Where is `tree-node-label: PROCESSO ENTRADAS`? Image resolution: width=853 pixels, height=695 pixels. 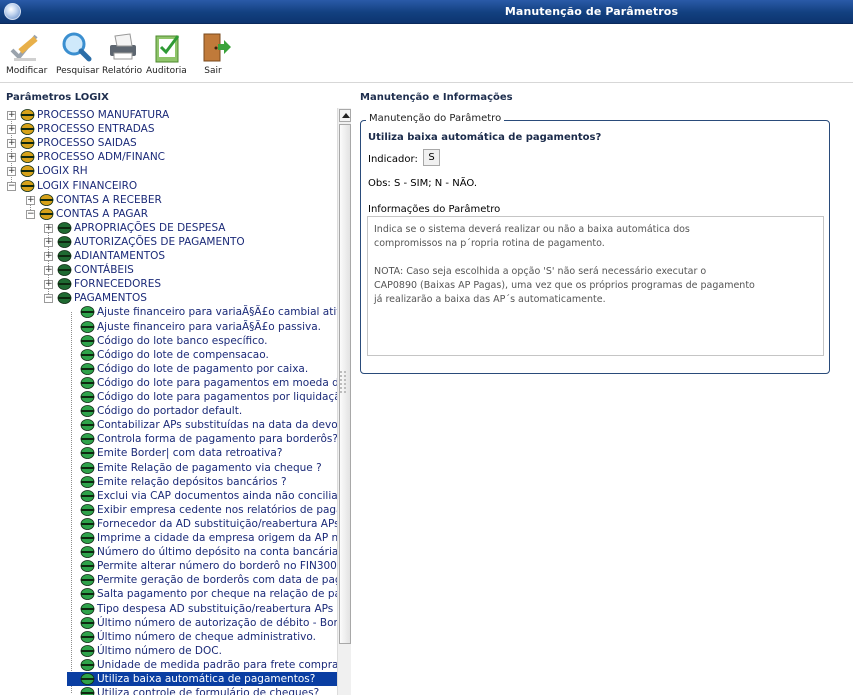
tree-node-label: PROCESSO ENTRADAS is located at coordinates (96, 129).